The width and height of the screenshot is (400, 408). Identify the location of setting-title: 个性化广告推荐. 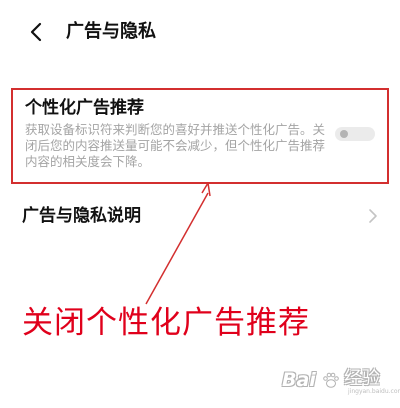
(84, 108).